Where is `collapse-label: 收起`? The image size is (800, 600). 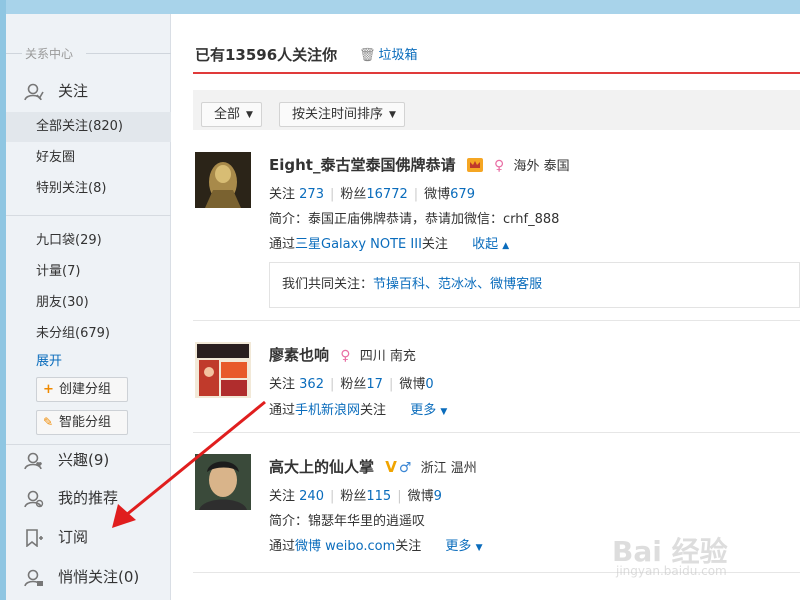 collapse-label: 收起 is located at coordinates (485, 244).